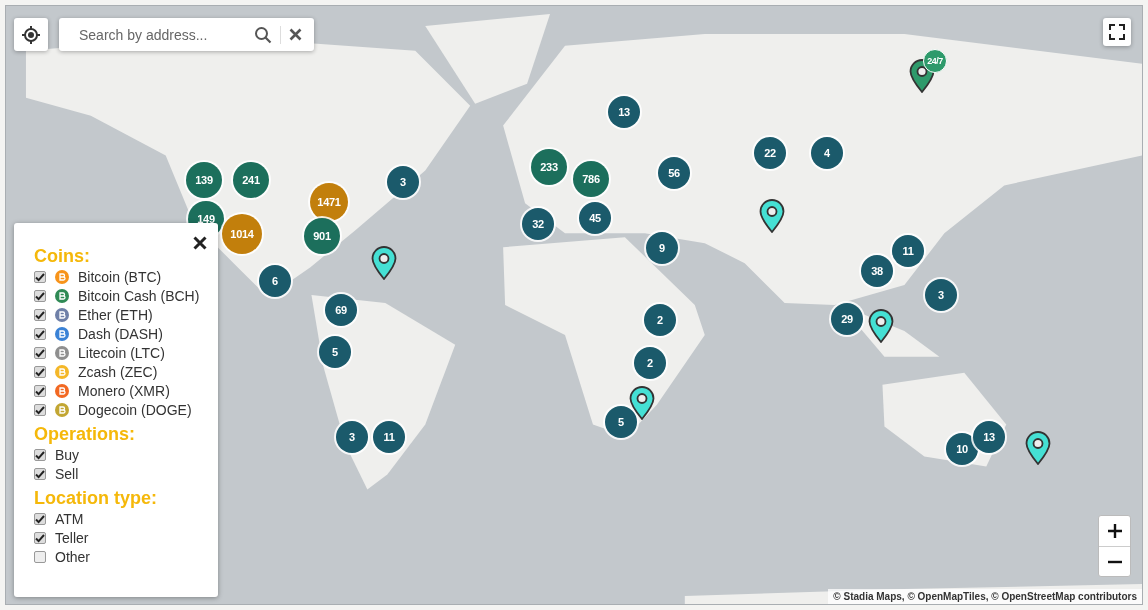 The width and height of the screenshot is (1148, 610). I want to click on attribution-text: © Stadia Maps, © OpenMapTiles, © OpenStreetMap contributors, so click(985, 596).